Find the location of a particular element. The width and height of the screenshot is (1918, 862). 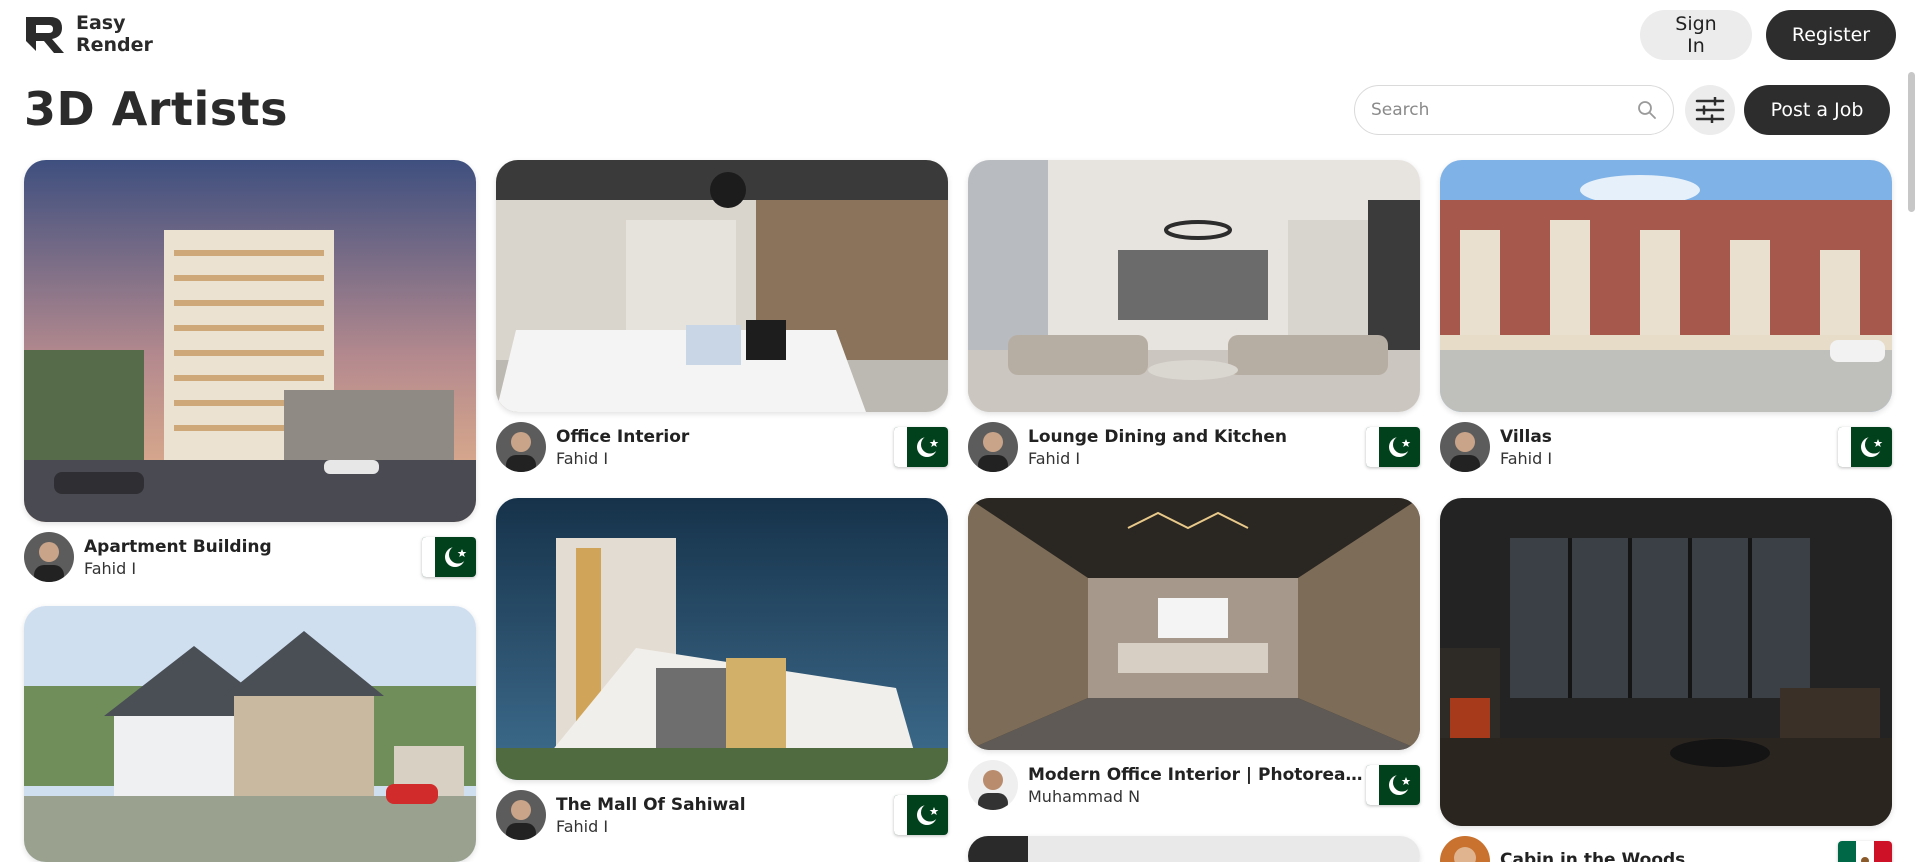

project-card: Lounge Dining and Kitchen Fahid I is located at coordinates (1194, 316).